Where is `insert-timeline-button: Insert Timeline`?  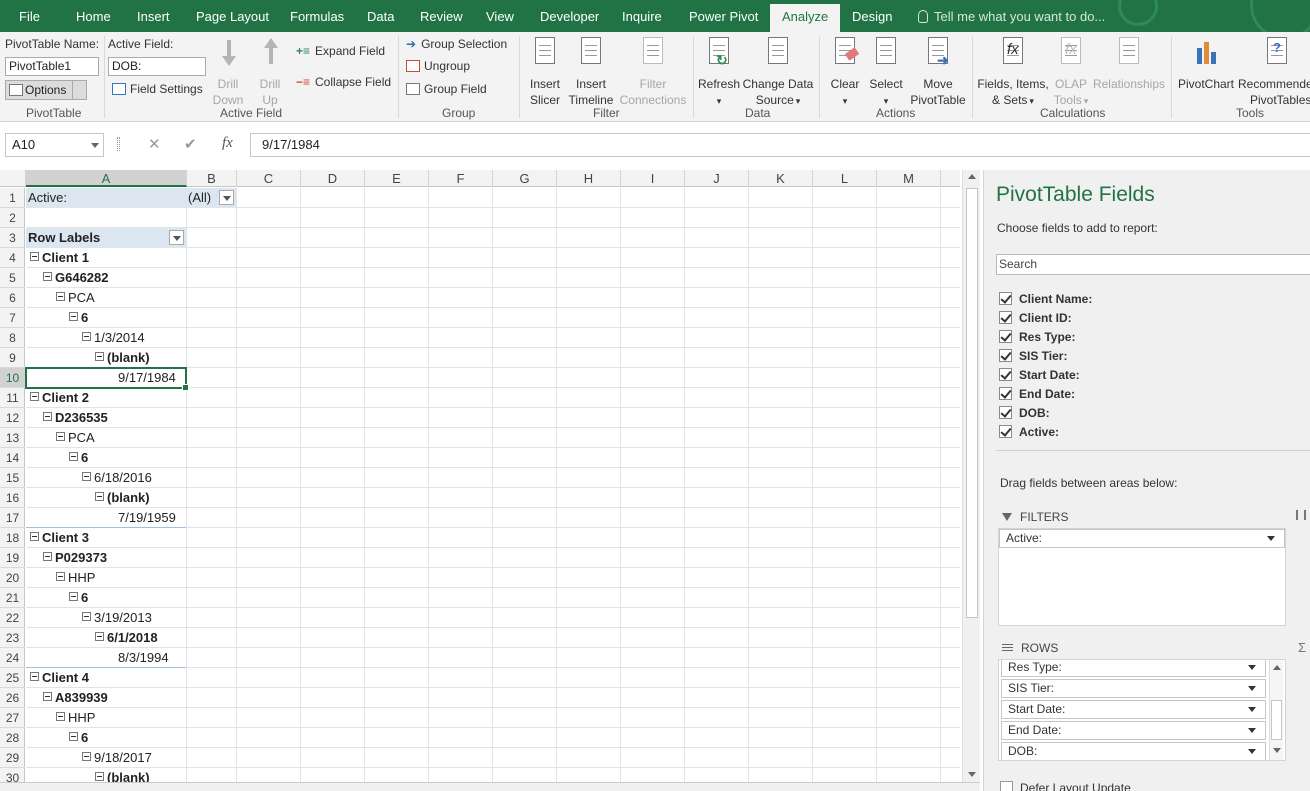 insert-timeline-button: Insert Timeline is located at coordinates (591, 72).